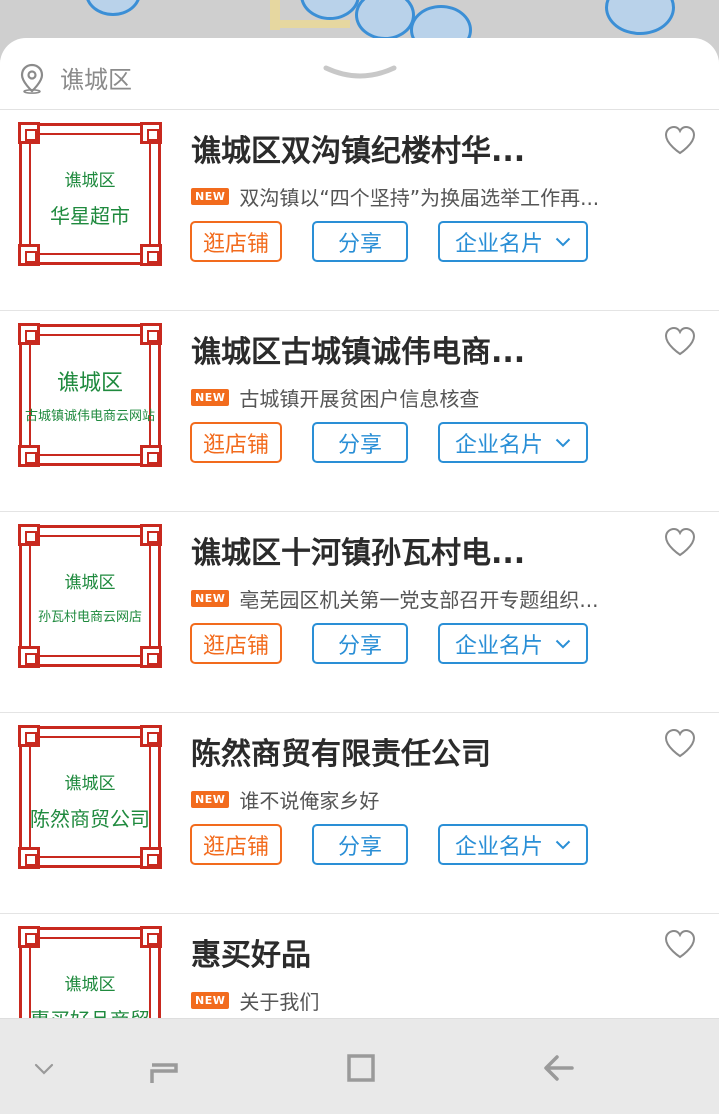 The image size is (719, 1114). Describe the element at coordinates (90, 819) in the screenshot. I see `logo-line-2: 陈然商贸公司` at that location.